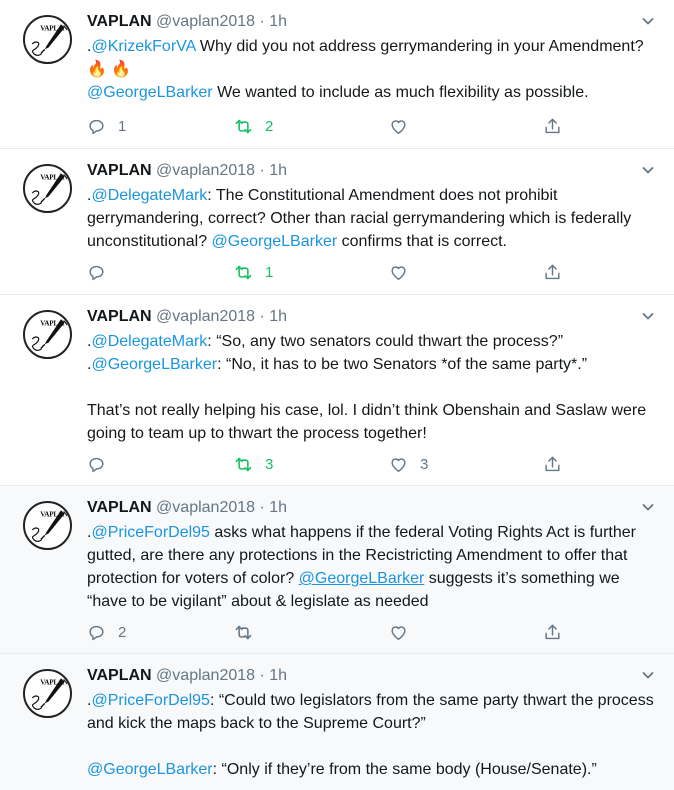 Image resolution: width=674 pixels, height=790 pixels. Describe the element at coordinates (269, 126) in the screenshot. I see `retweet-count: 2` at that location.